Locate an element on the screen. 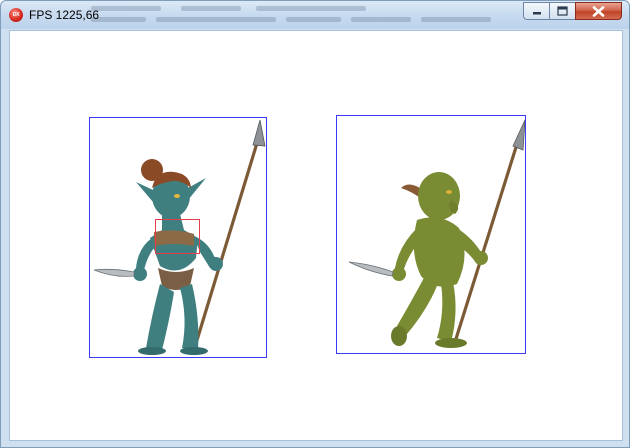 This screenshot has height=448, width=630. close-button is located at coordinates (598, 11).